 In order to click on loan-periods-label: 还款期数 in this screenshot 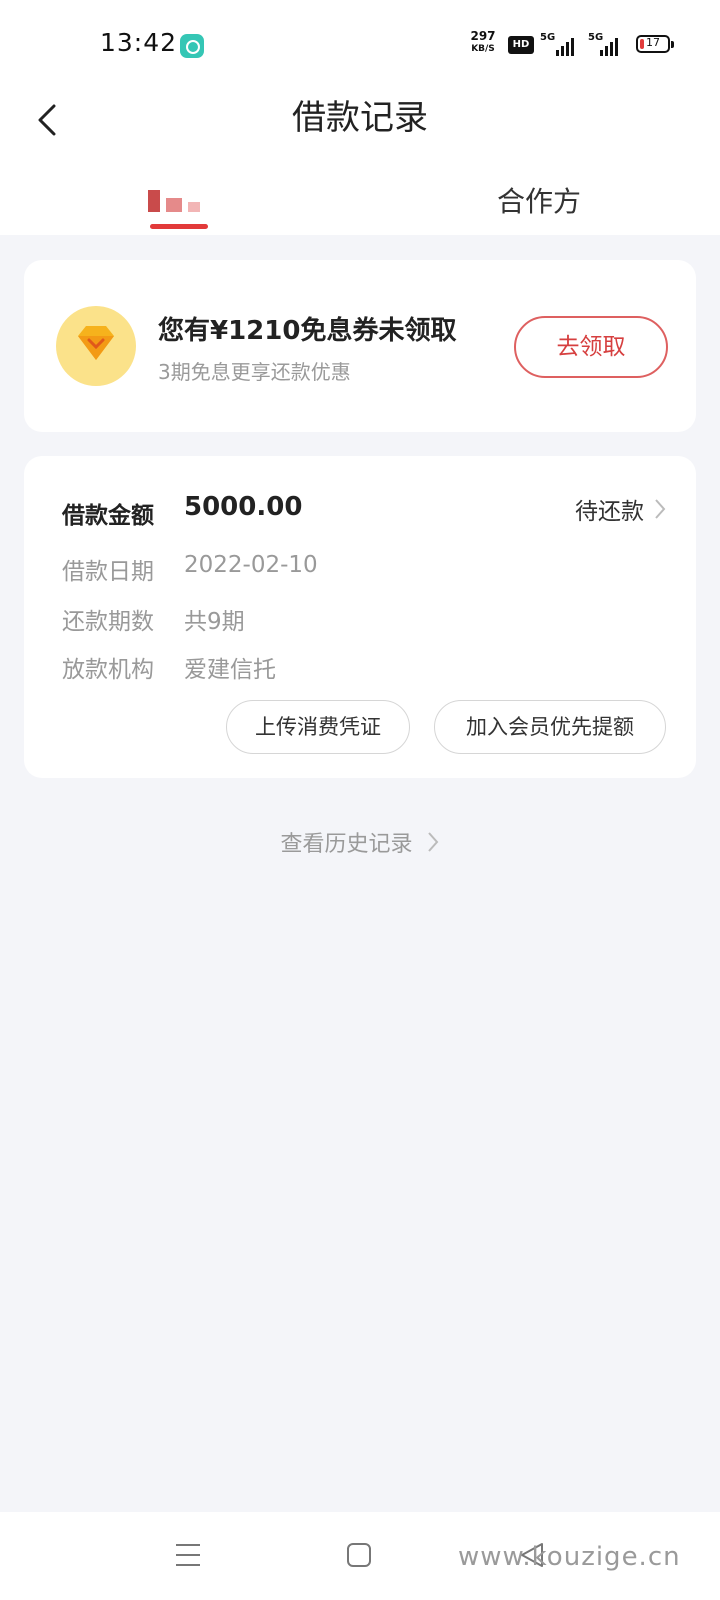, I will do `click(108, 622)`.